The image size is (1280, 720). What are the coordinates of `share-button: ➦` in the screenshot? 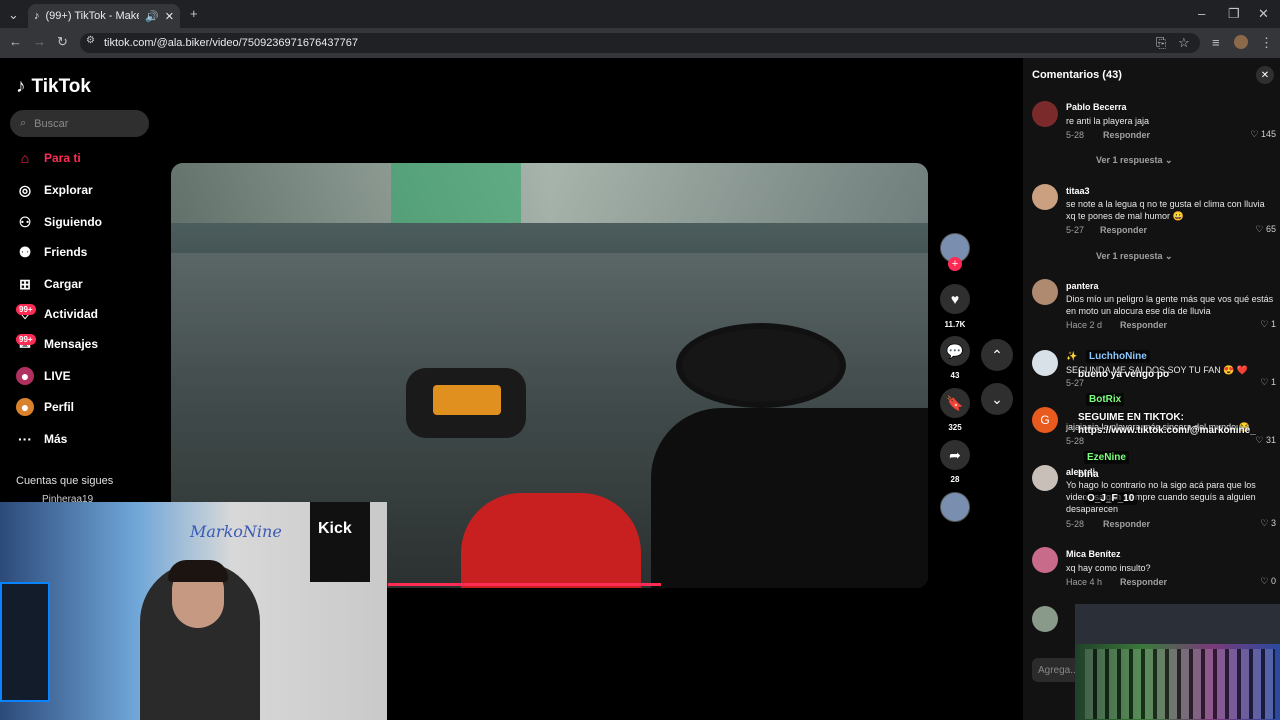 It's located at (955, 455).